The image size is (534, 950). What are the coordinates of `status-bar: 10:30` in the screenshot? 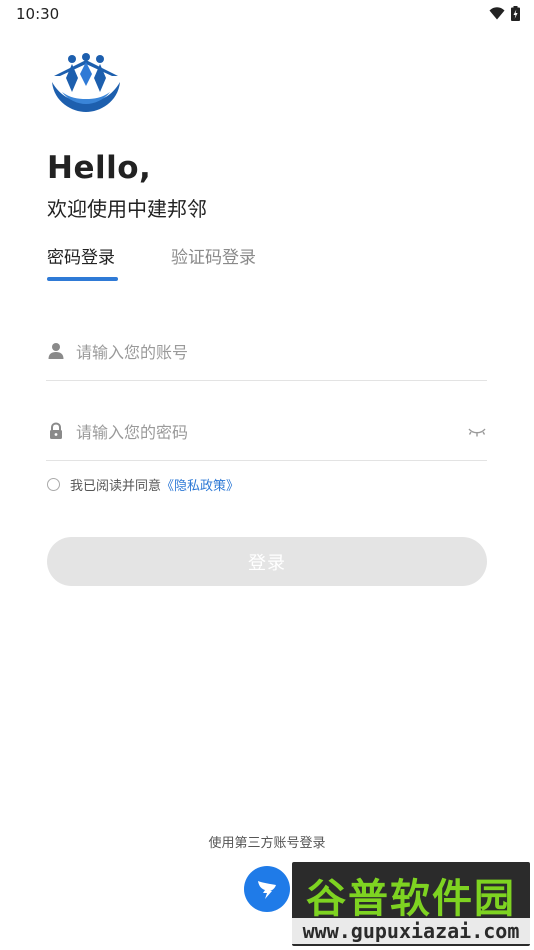 It's located at (267, 14).